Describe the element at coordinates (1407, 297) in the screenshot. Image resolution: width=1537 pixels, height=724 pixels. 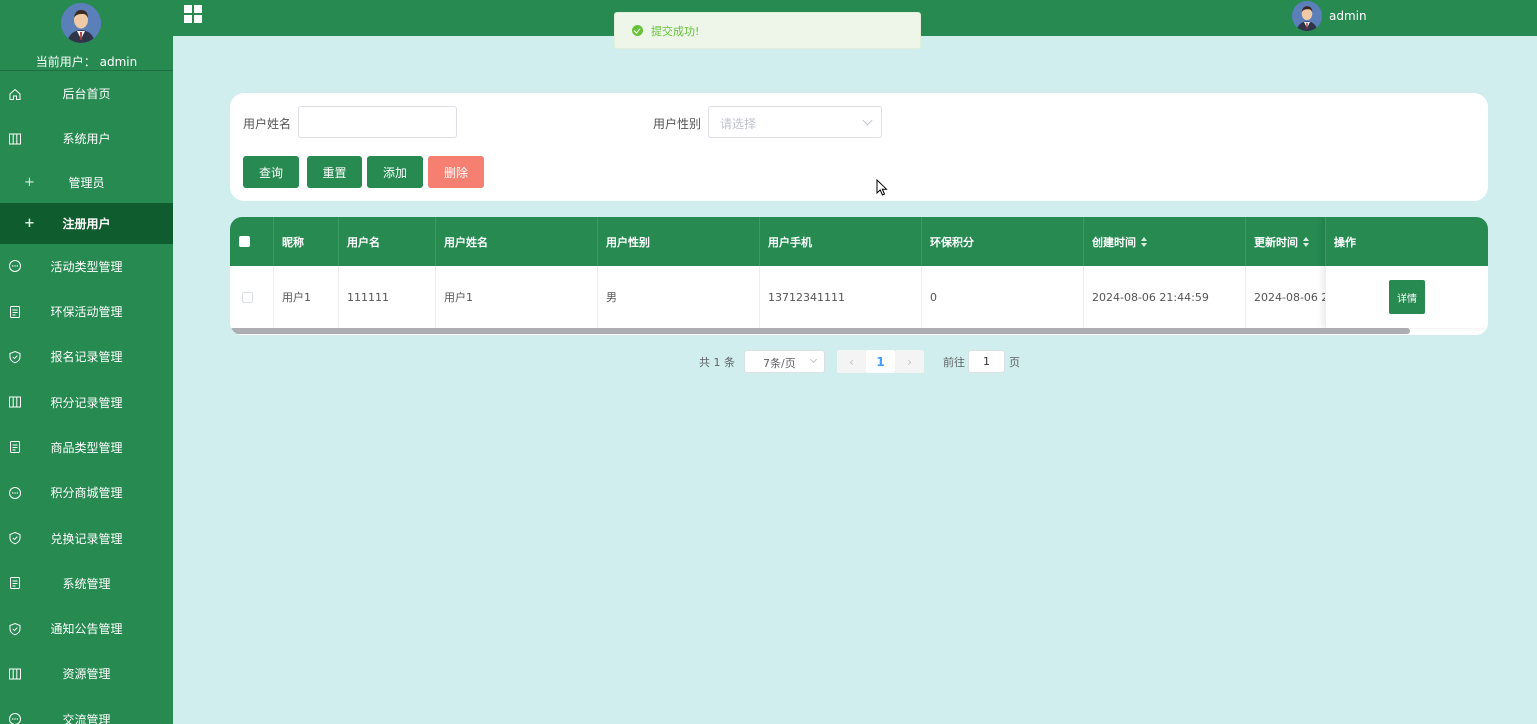
I see `detail-button: 详情` at that location.